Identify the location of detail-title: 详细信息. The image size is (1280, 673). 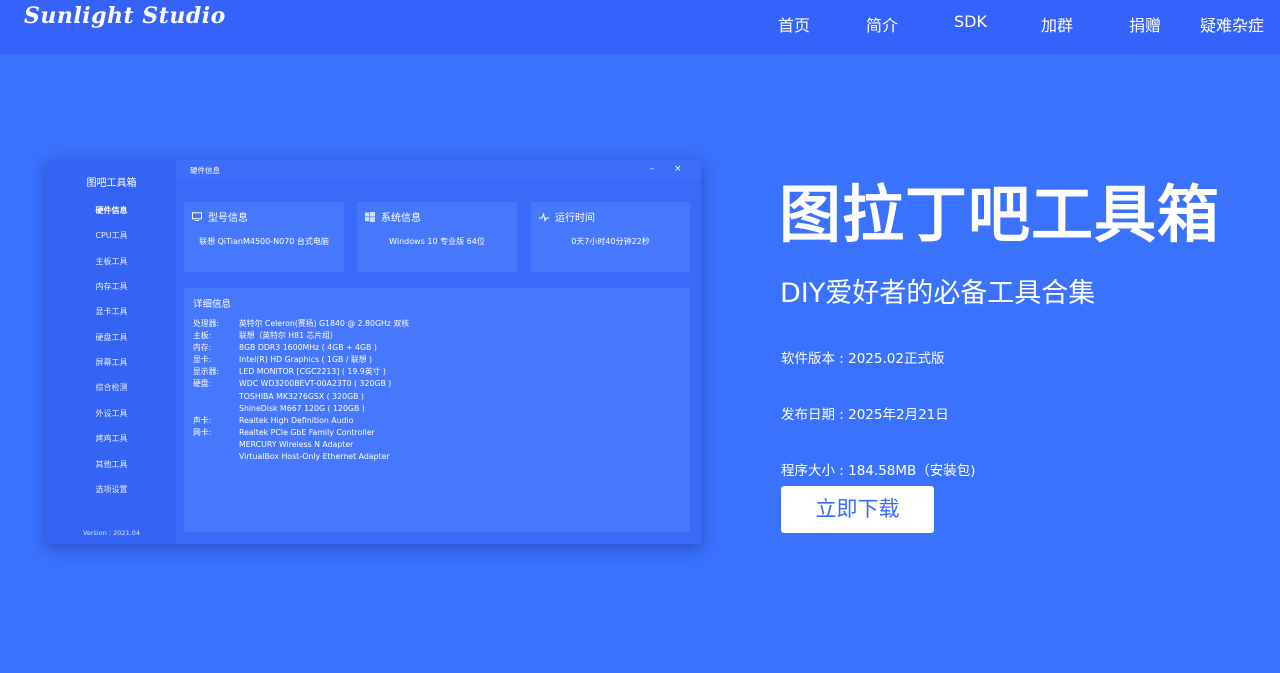
(212, 304).